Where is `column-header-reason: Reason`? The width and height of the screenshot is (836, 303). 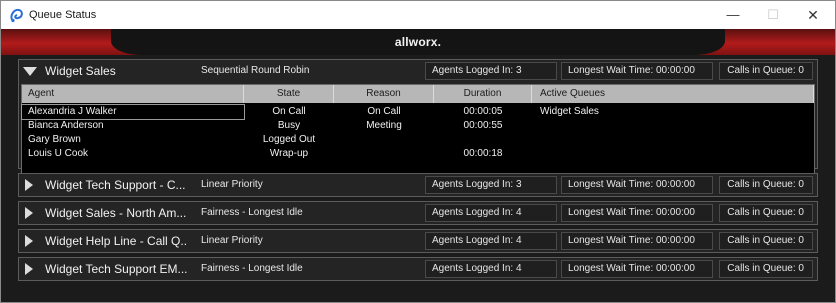 column-header-reason: Reason is located at coordinates (384, 94).